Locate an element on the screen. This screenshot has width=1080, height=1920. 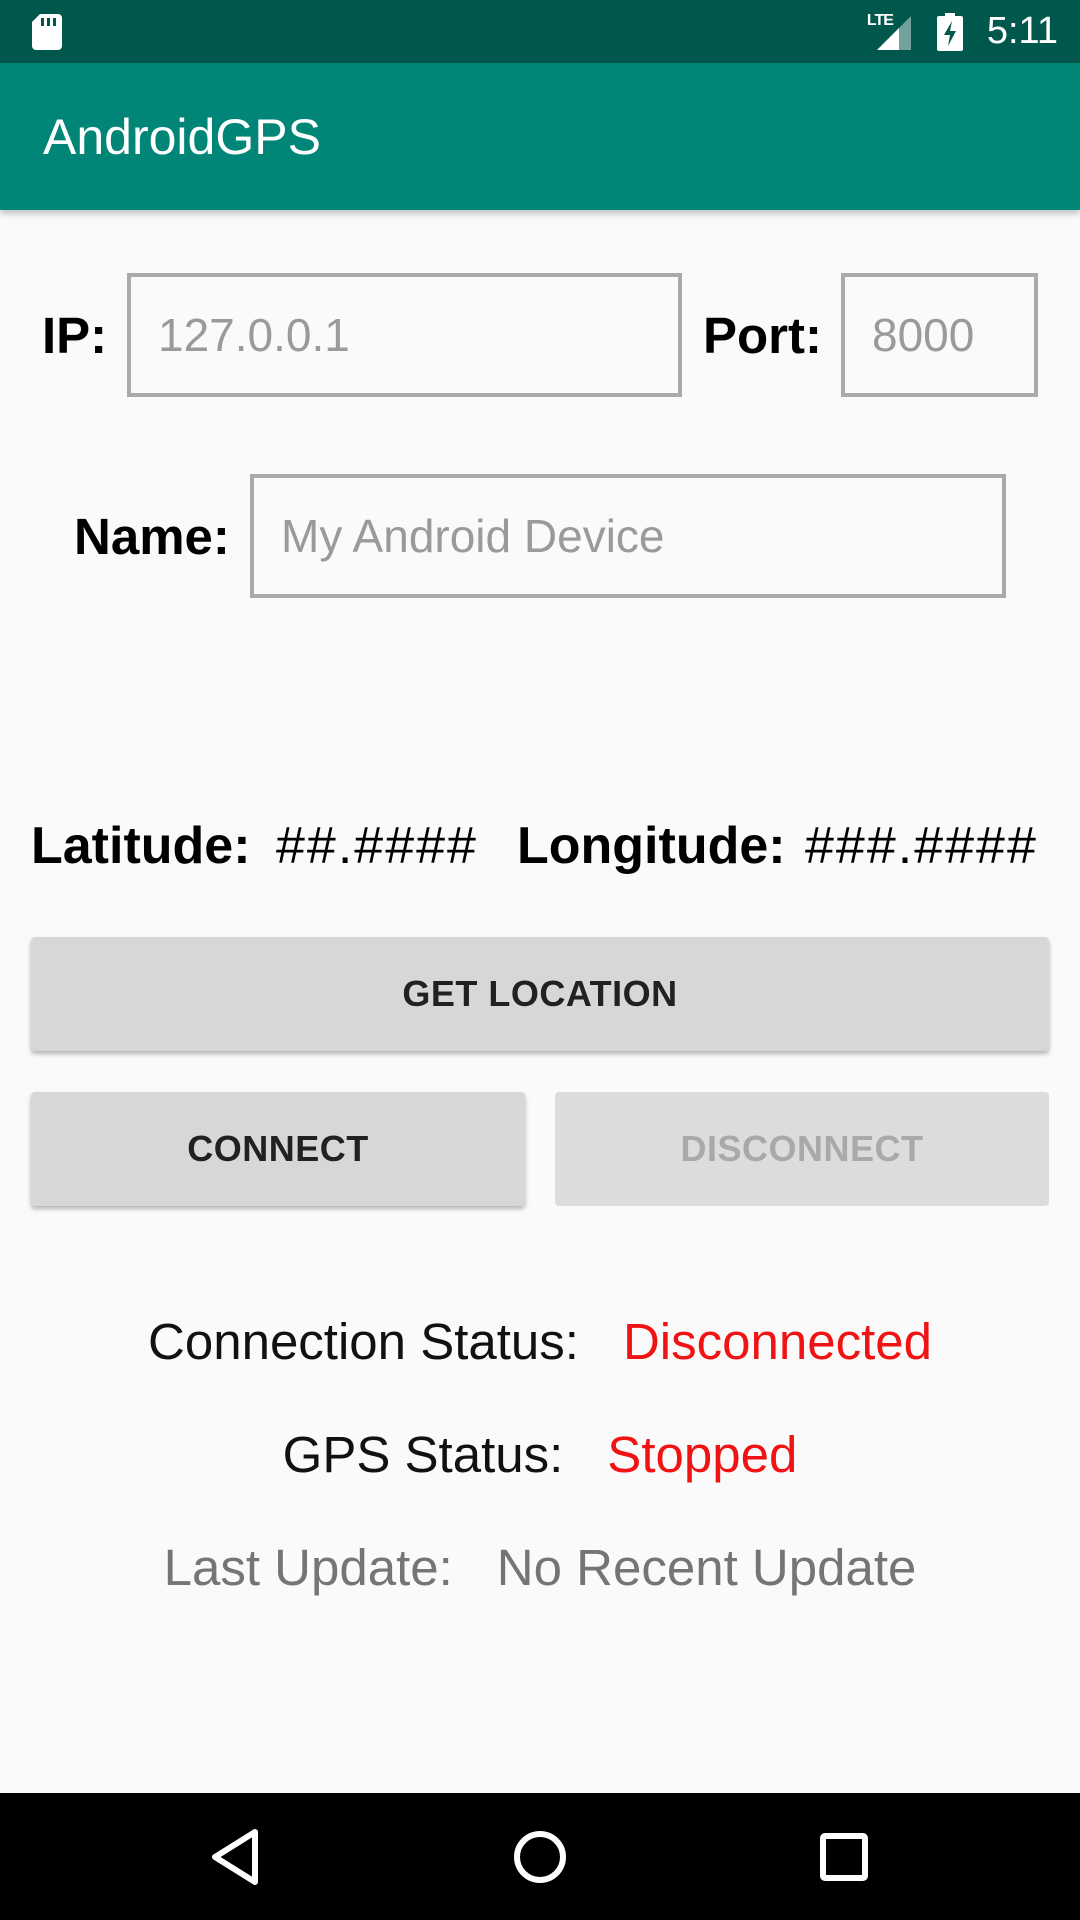
gps-status-row: GPS Status: Stopped is located at coordinates (540, 1454).